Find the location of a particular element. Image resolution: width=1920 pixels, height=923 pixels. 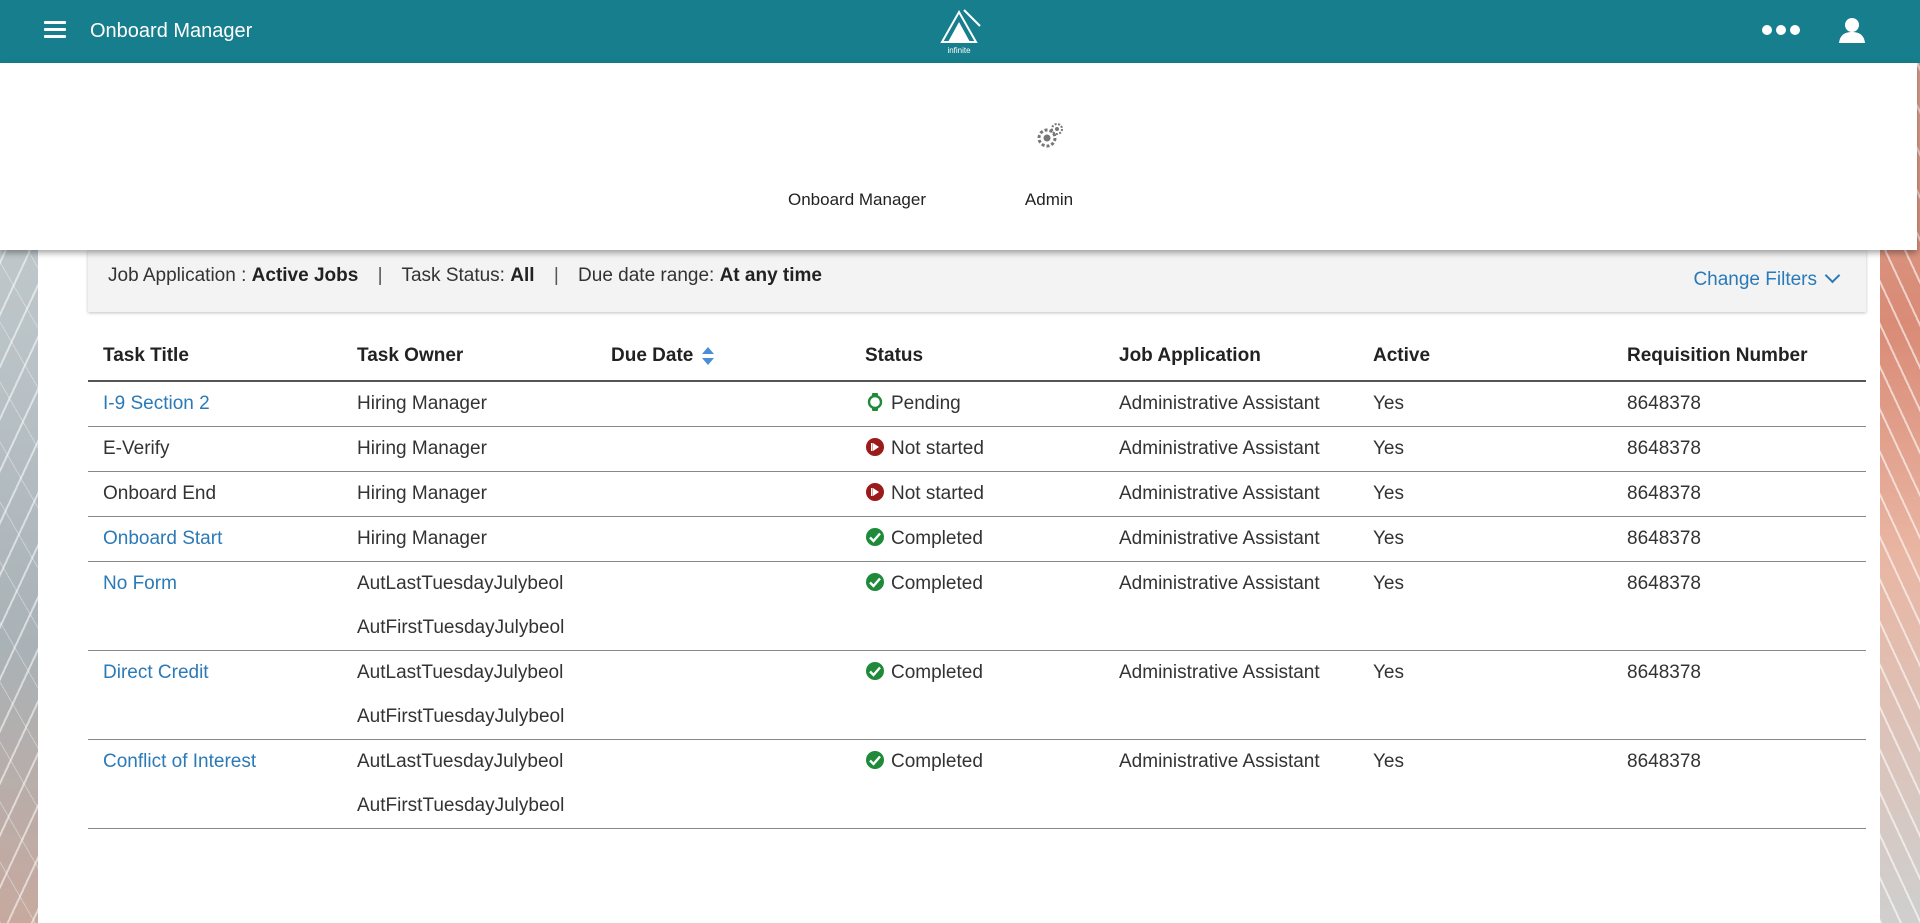

more-options-icon is located at coordinates (1782, 30).